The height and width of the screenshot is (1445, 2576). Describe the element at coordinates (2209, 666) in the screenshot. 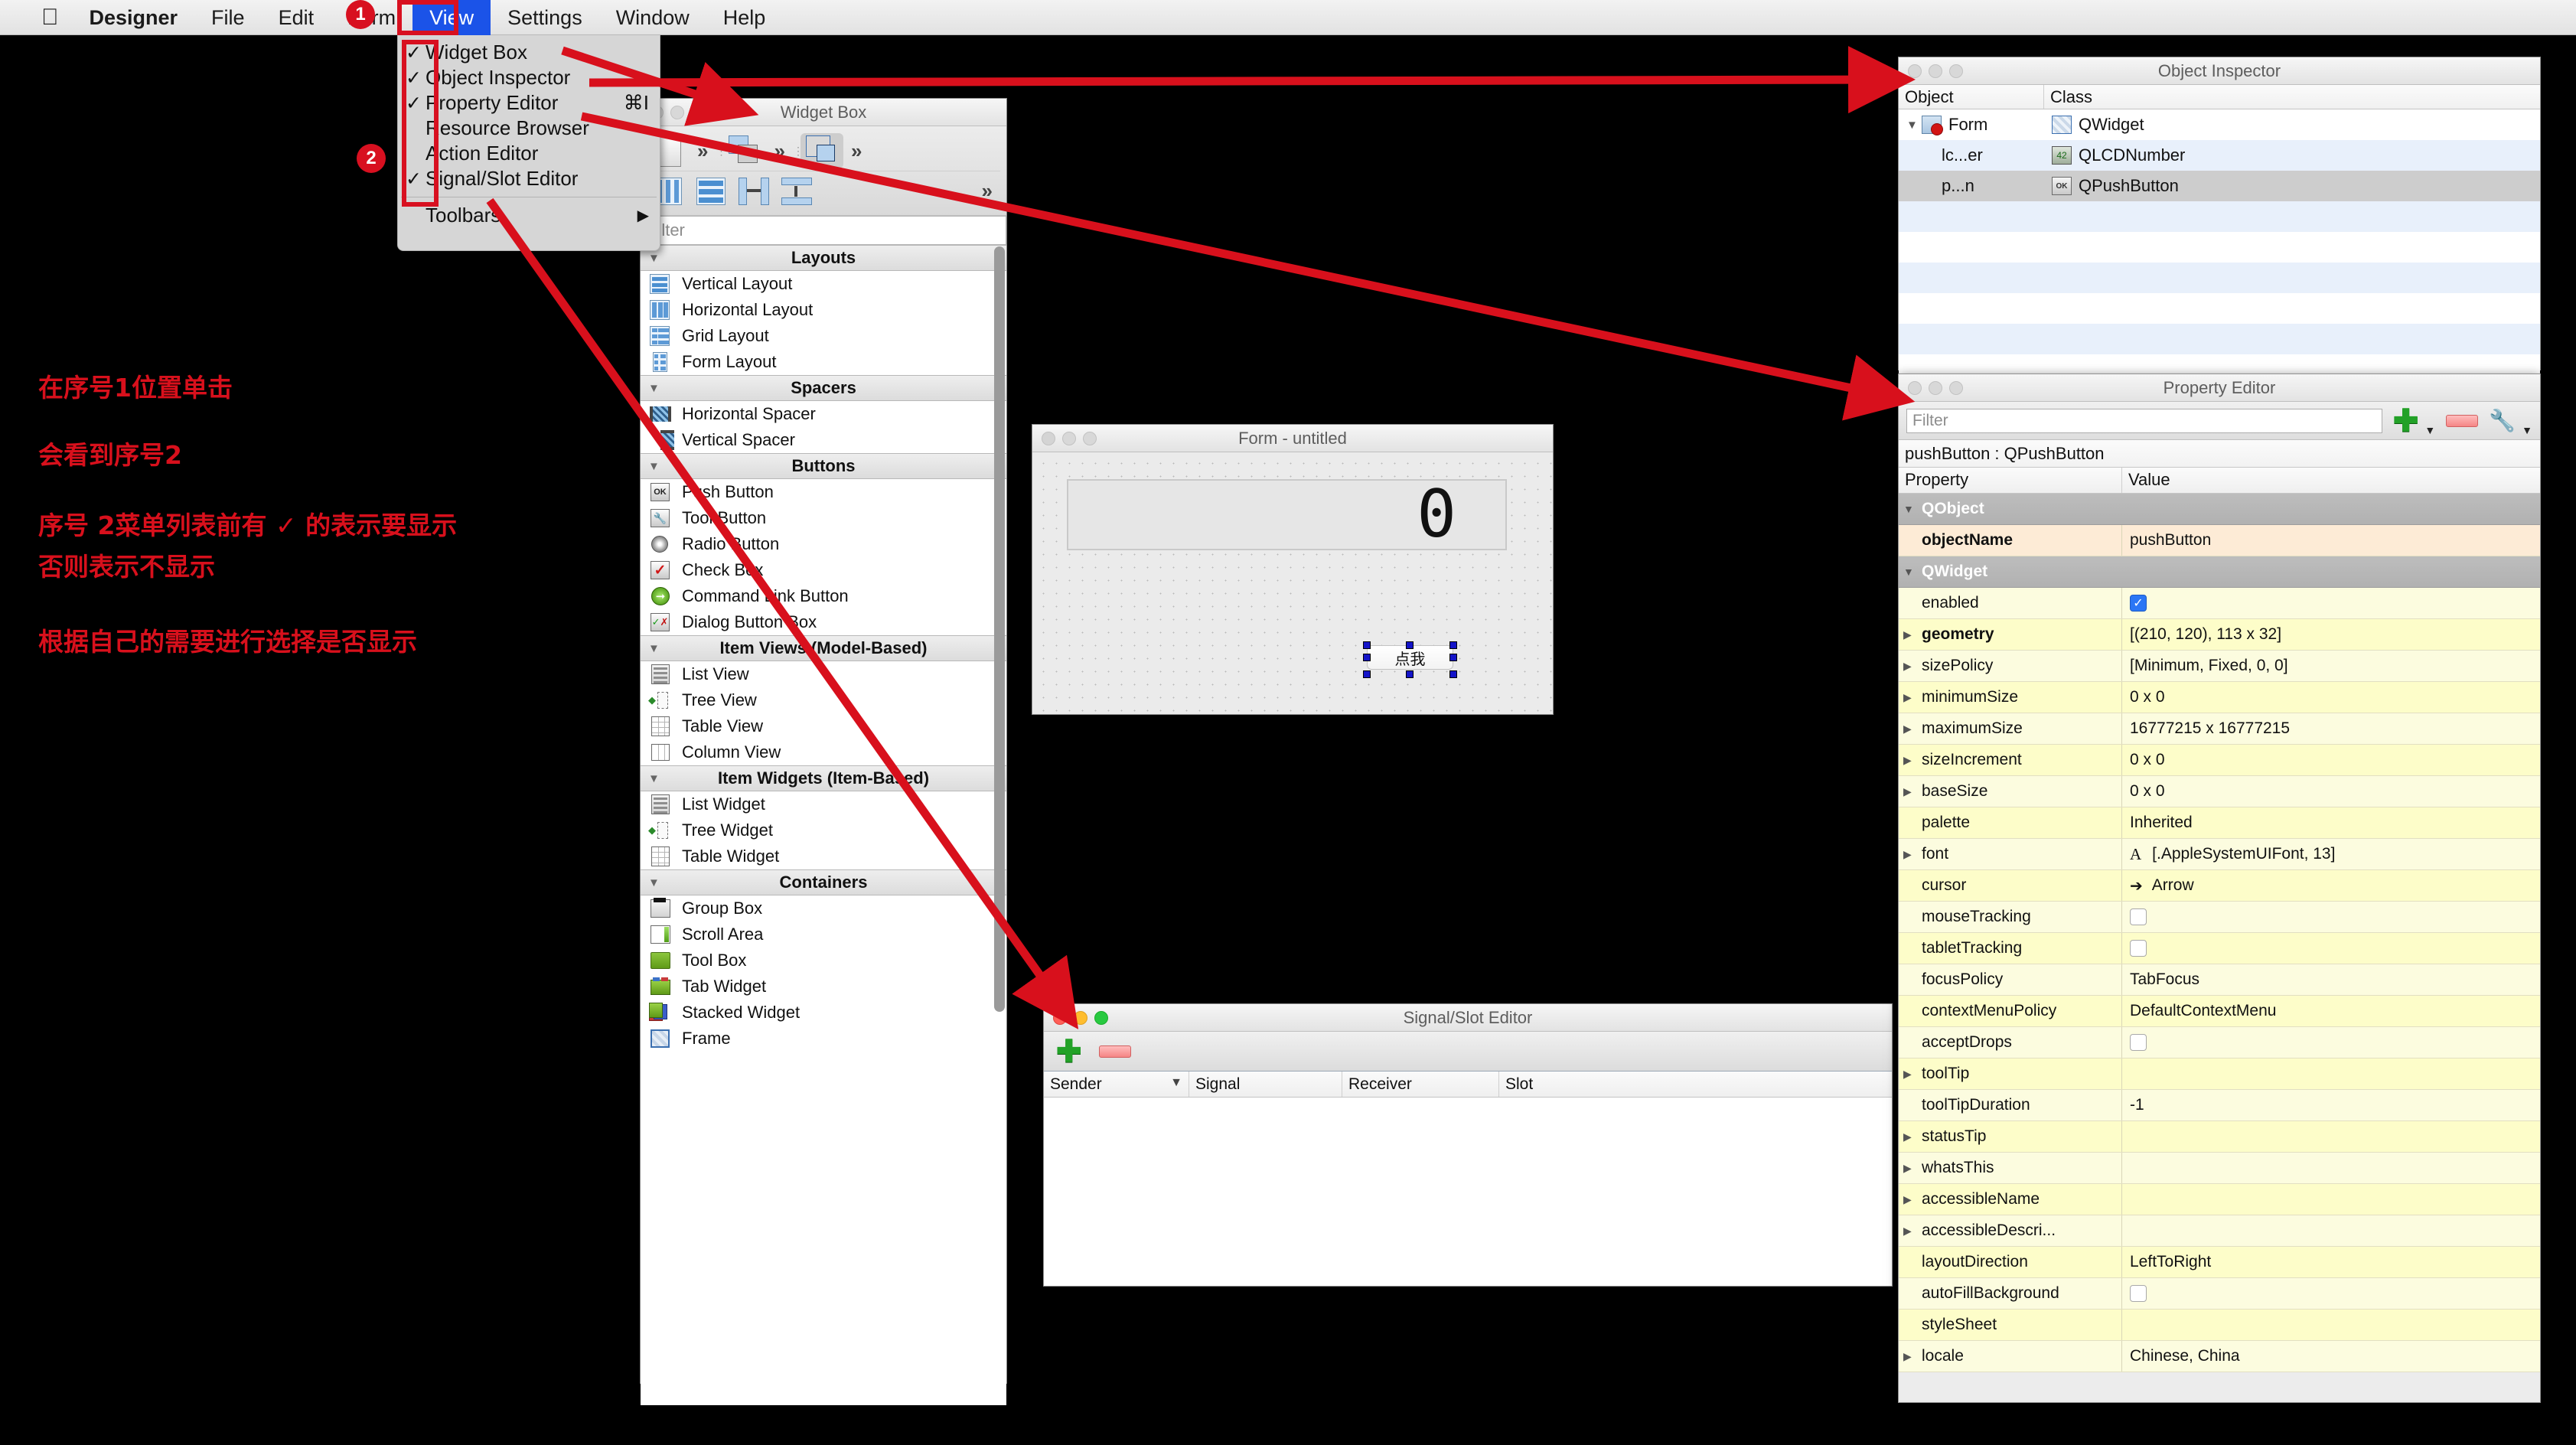

I see `property-value: [Minimum, Fixed, 0, 0]` at that location.